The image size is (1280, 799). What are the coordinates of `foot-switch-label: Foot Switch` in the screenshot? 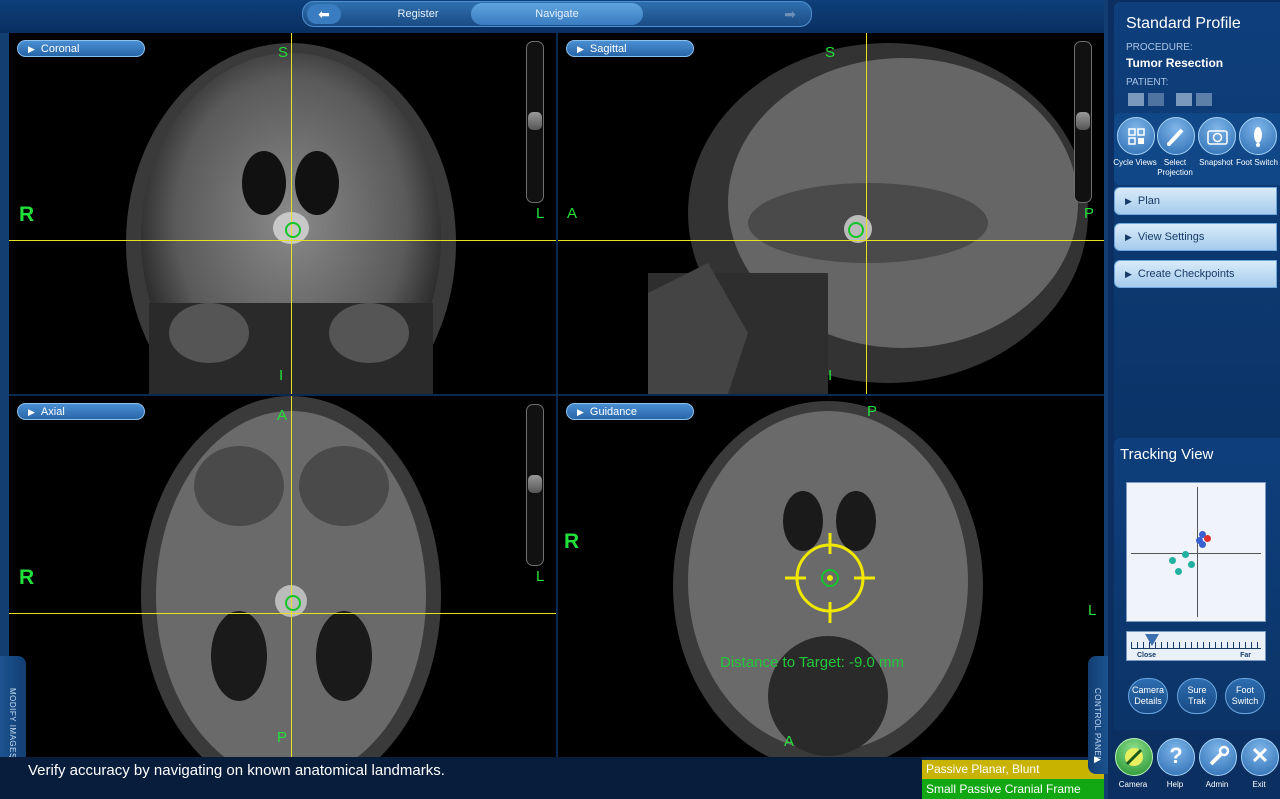 It's located at (1257, 162).